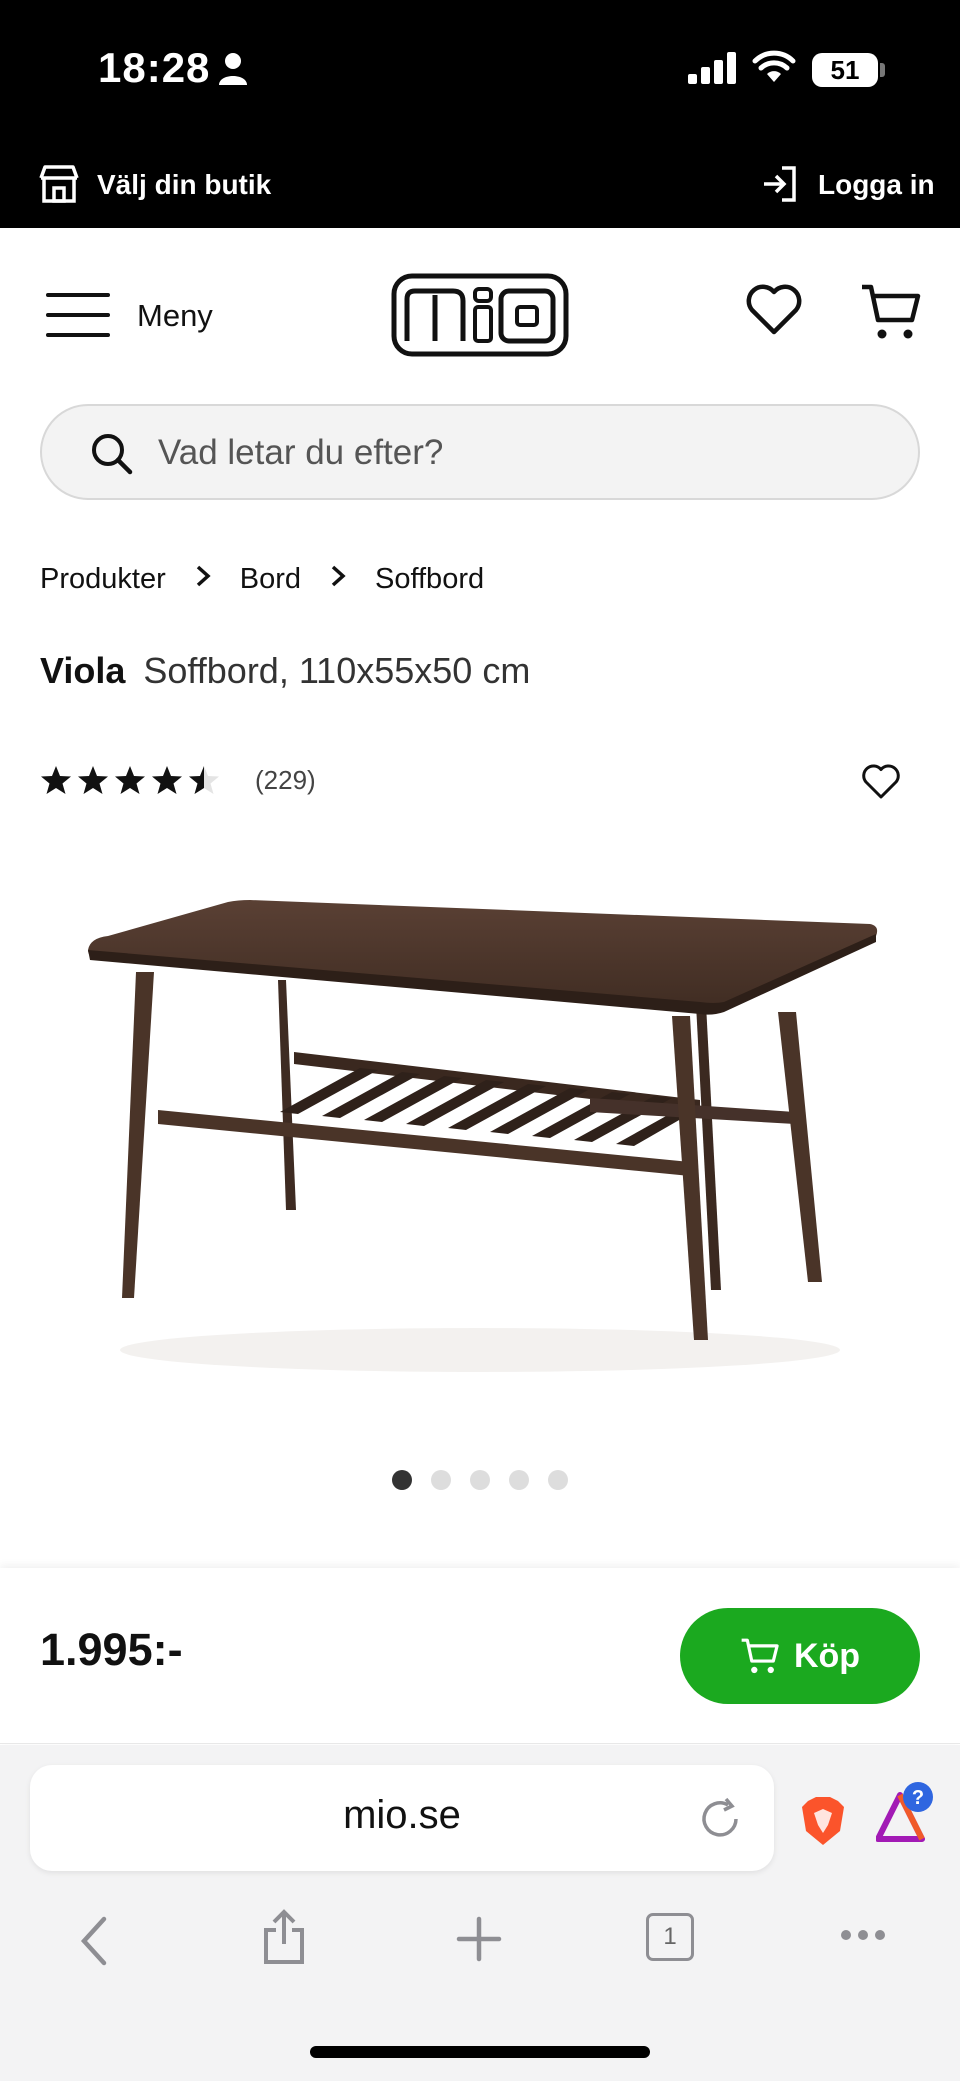 The height and width of the screenshot is (2081, 960). What do you see at coordinates (480, 184) in the screenshot?
I see `store-bar: Välj din butik Logga in` at bounding box center [480, 184].